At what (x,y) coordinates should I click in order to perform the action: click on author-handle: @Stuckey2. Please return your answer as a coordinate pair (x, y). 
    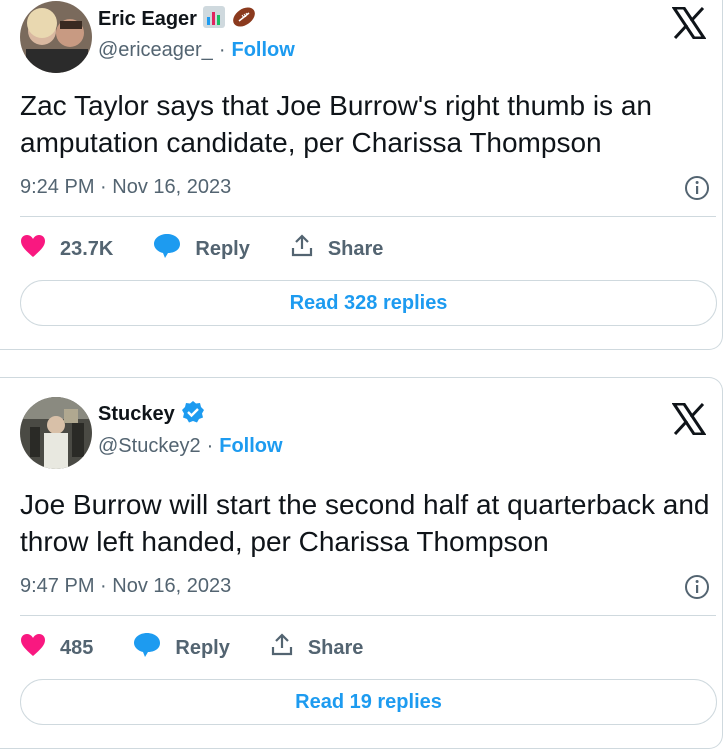
    Looking at the image, I should click on (149, 446).